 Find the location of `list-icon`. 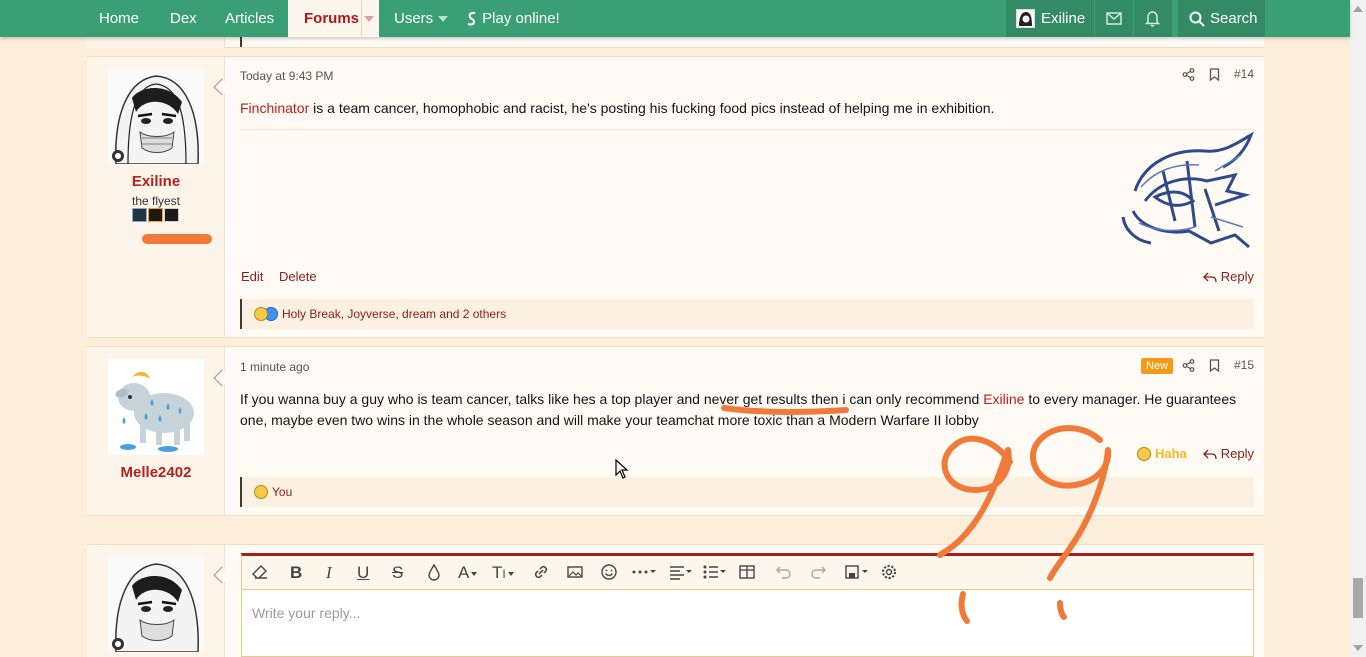

list-icon is located at coordinates (715, 573).